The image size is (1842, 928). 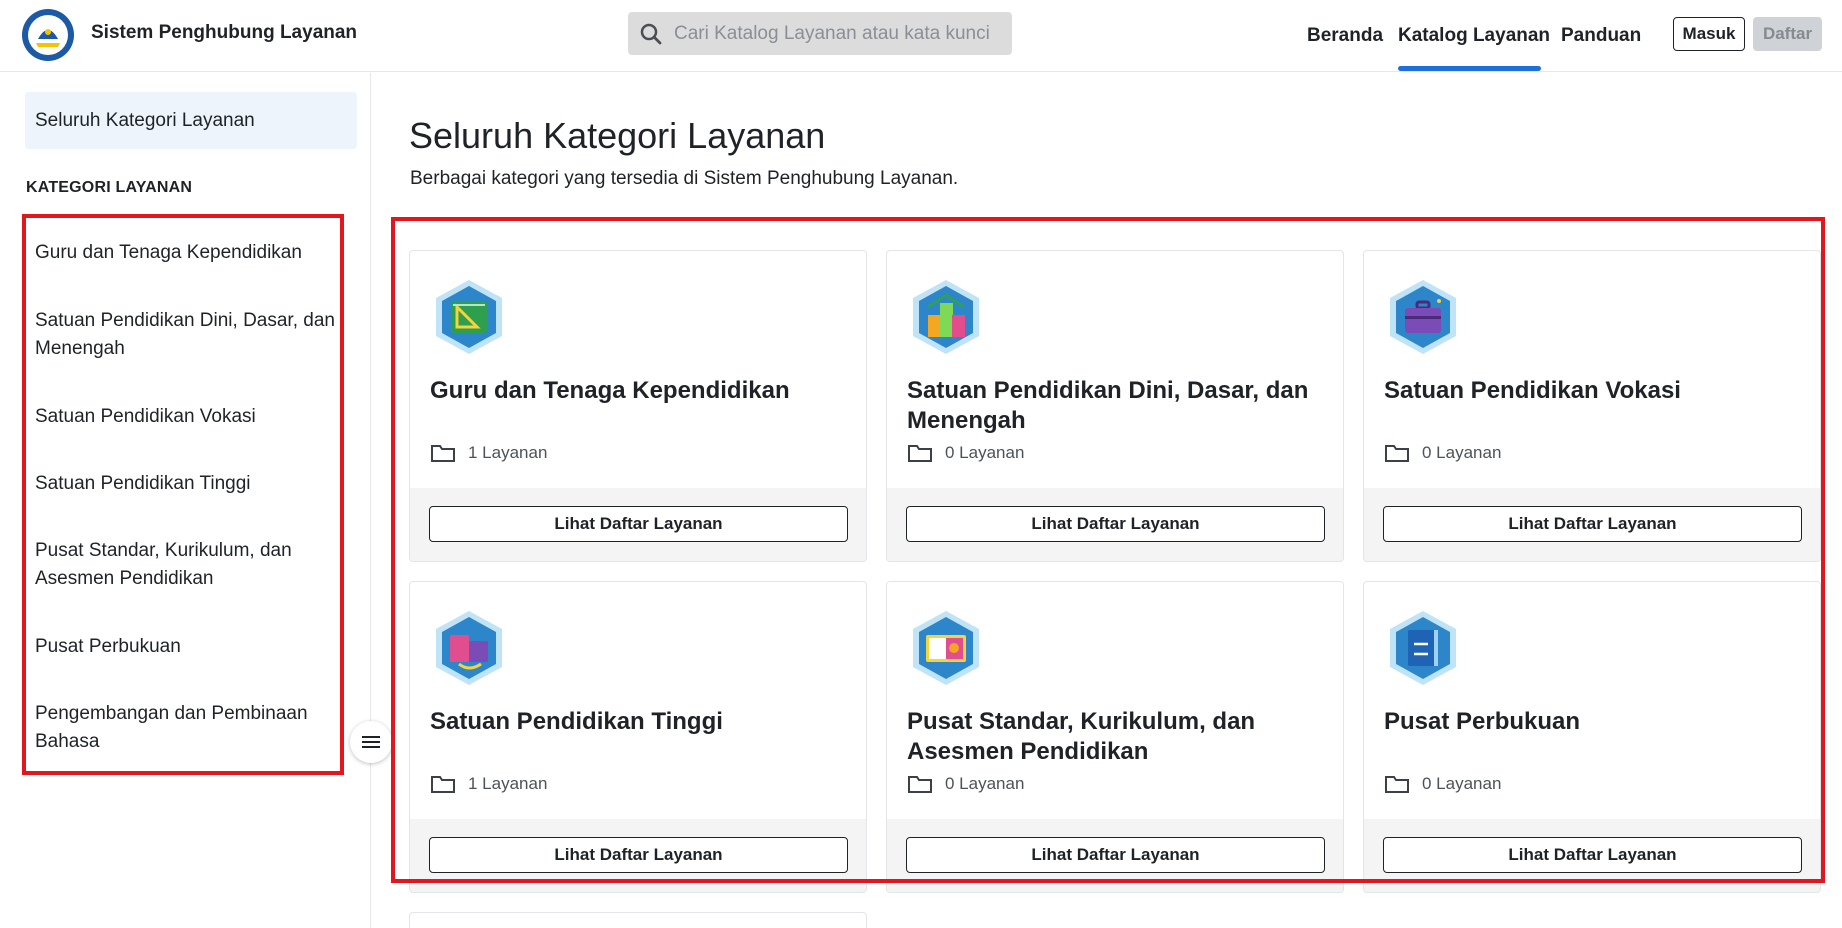 I want to click on sidebar-item-tinggi: Satuan Pendidikan Tinggi, so click(x=185, y=484).